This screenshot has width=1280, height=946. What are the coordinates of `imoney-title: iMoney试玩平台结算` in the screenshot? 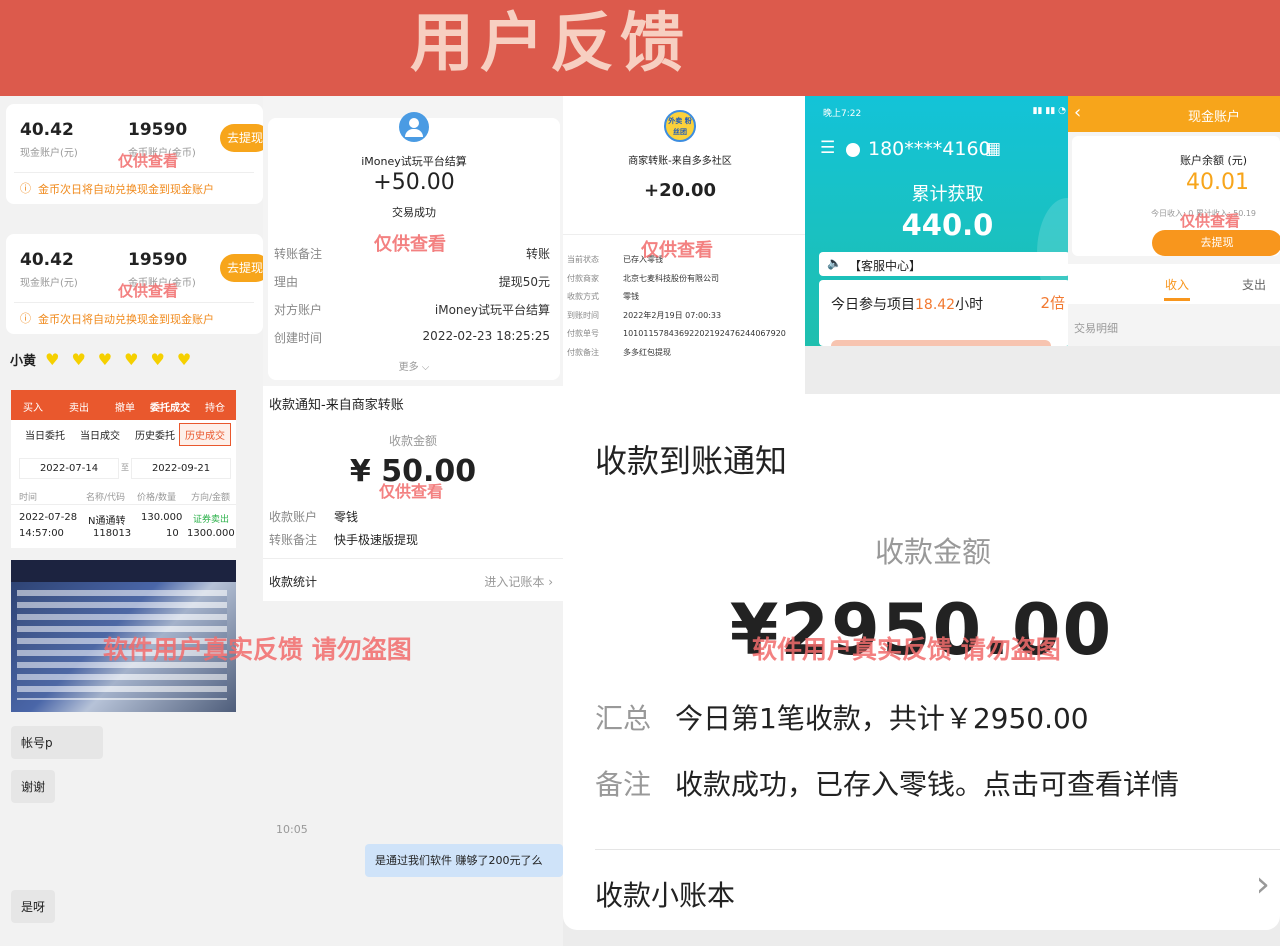 It's located at (414, 161).